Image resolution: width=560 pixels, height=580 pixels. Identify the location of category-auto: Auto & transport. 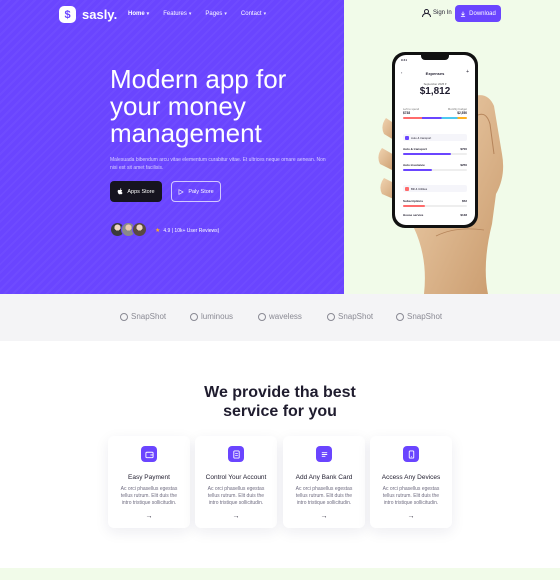
(435, 137).